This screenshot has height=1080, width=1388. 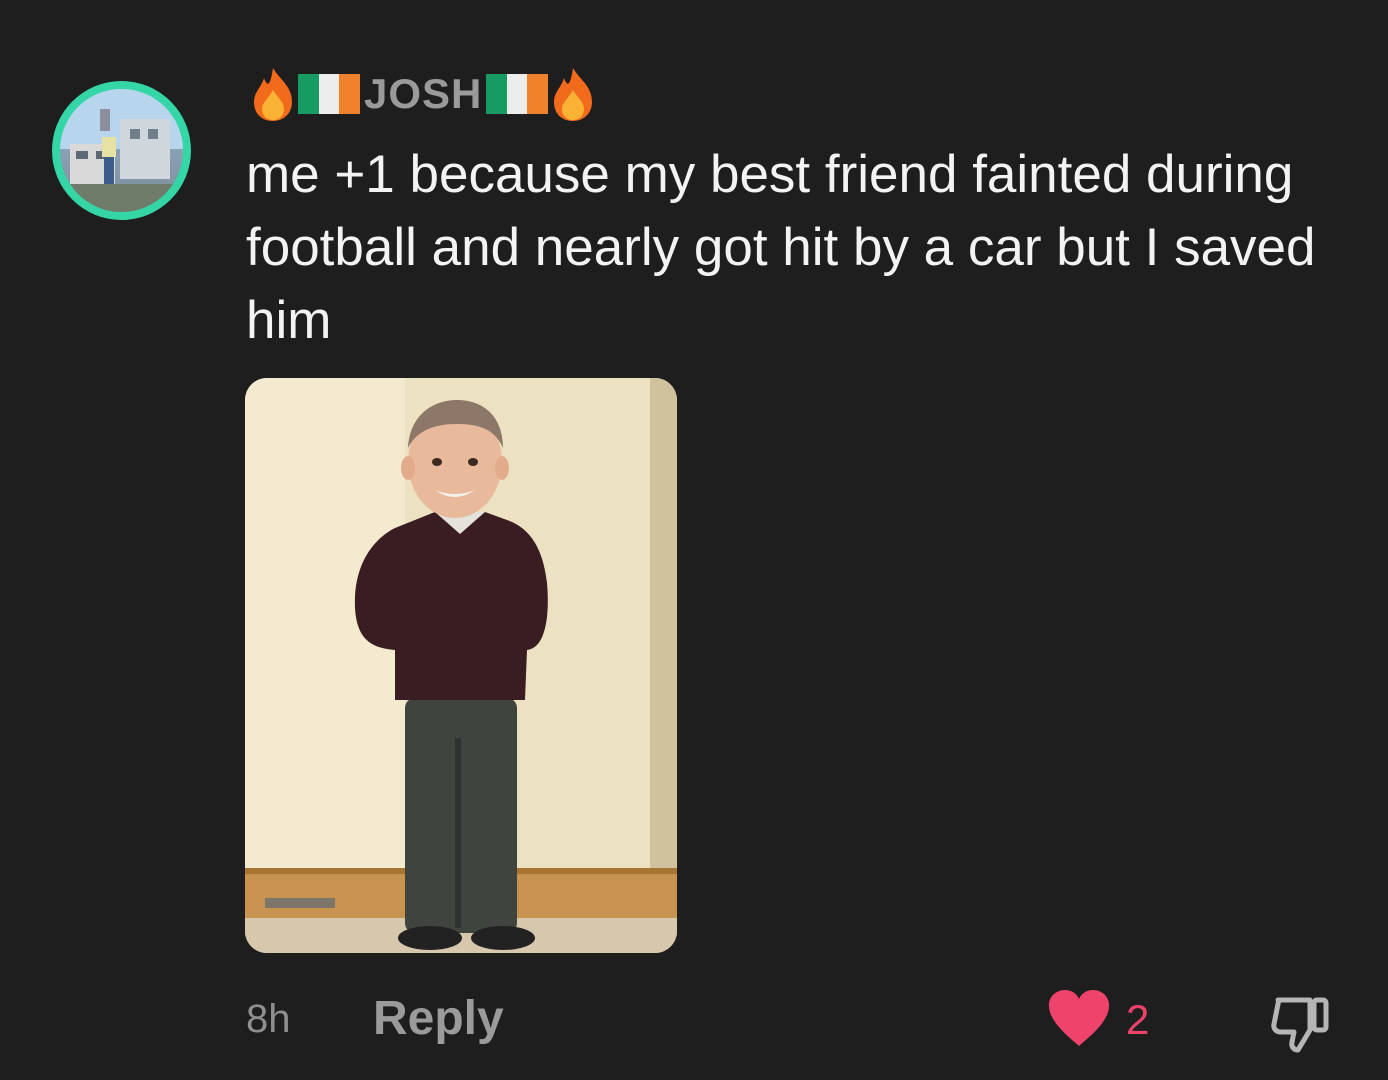 I want to click on heart-icon, so click(x=1079, y=1020).